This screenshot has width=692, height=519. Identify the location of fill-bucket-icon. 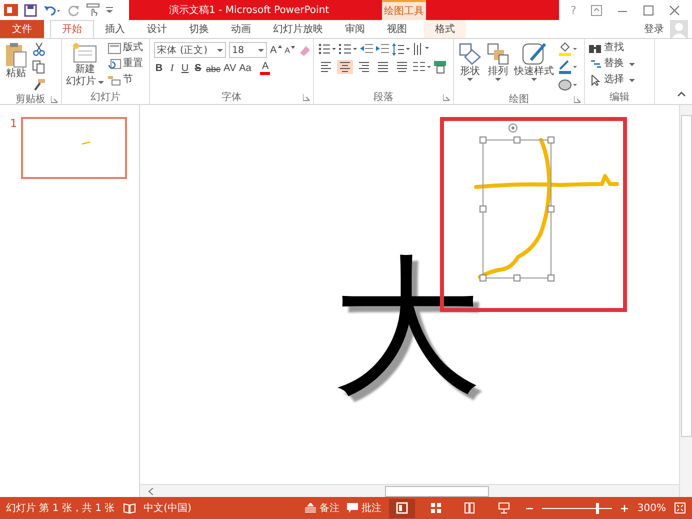
(568, 49).